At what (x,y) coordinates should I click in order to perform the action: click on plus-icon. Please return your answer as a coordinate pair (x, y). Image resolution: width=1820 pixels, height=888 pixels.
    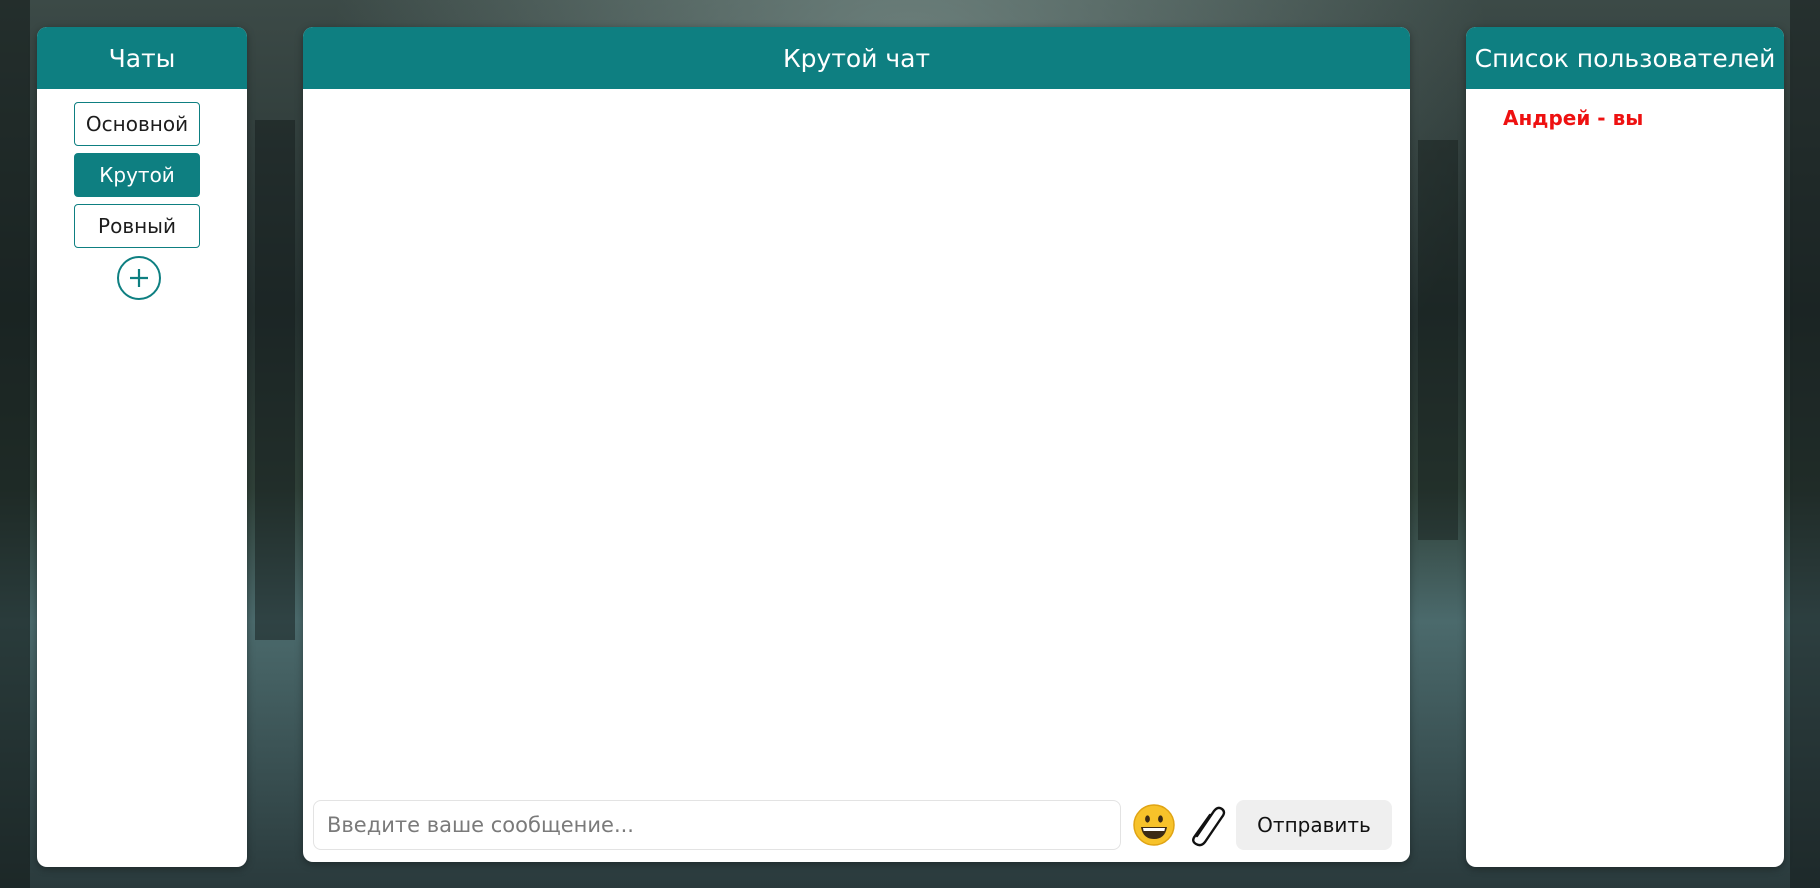
    Looking at the image, I should click on (139, 278).